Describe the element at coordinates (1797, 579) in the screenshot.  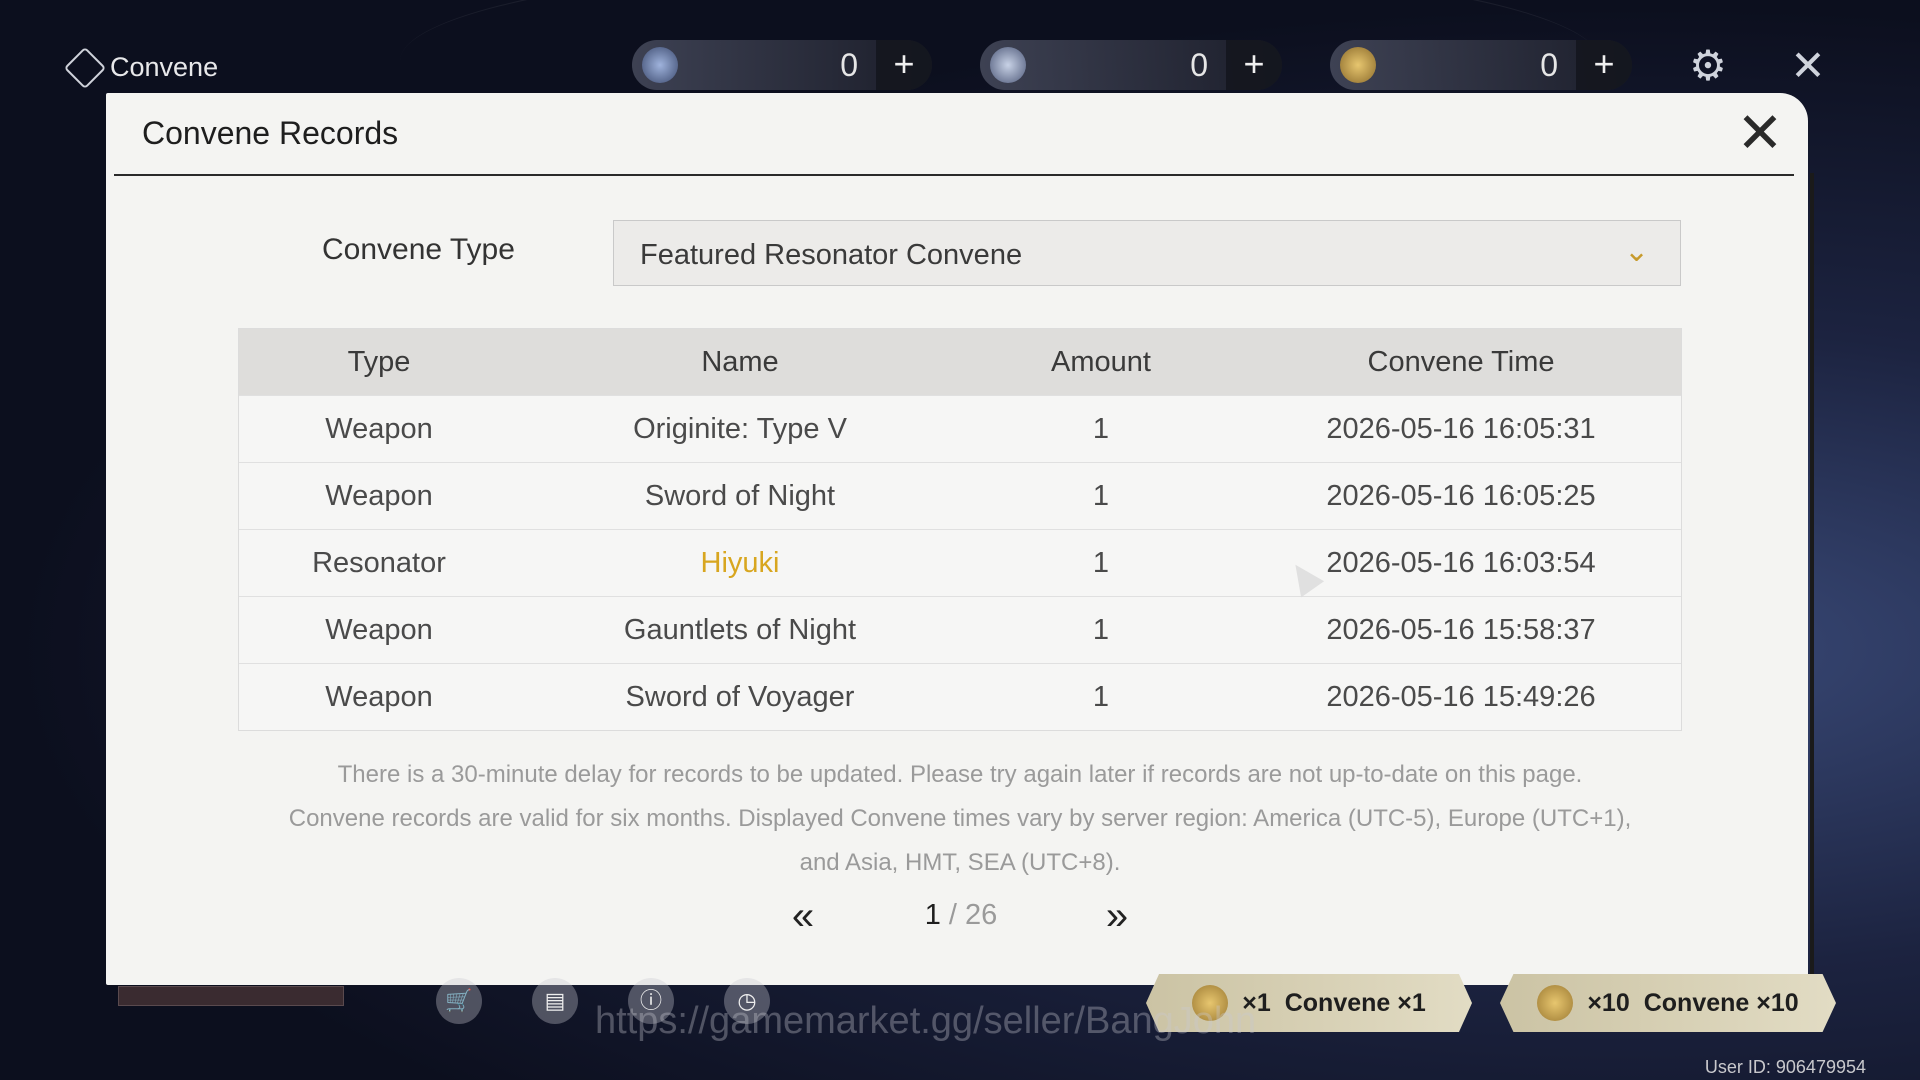
I see `dialog-edge-decoration` at that location.